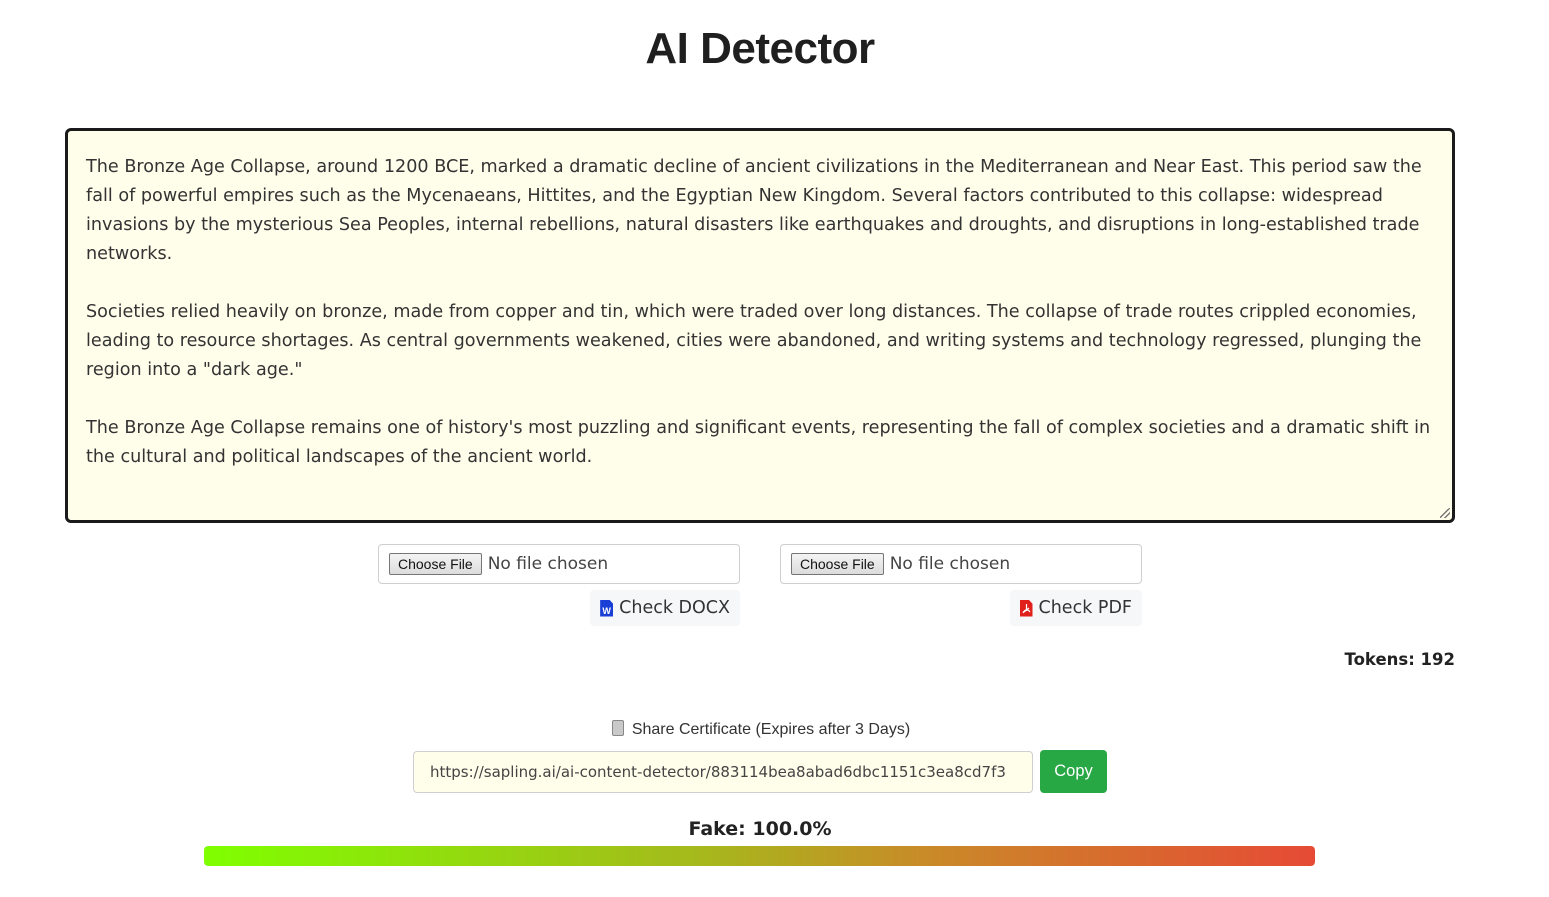 This screenshot has height=897, width=1549. Describe the element at coordinates (1073, 771) in the screenshot. I see `copy-button: Copy` at that location.